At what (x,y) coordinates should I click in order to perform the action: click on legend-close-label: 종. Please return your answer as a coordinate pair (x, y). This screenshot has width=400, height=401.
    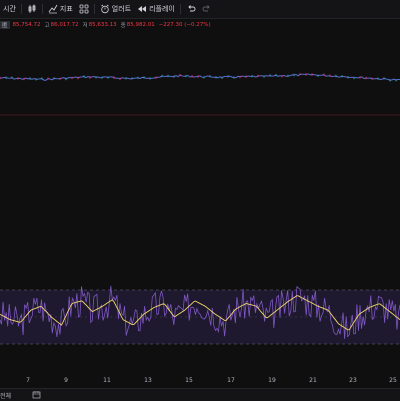
    Looking at the image, I should click on (123, 26).